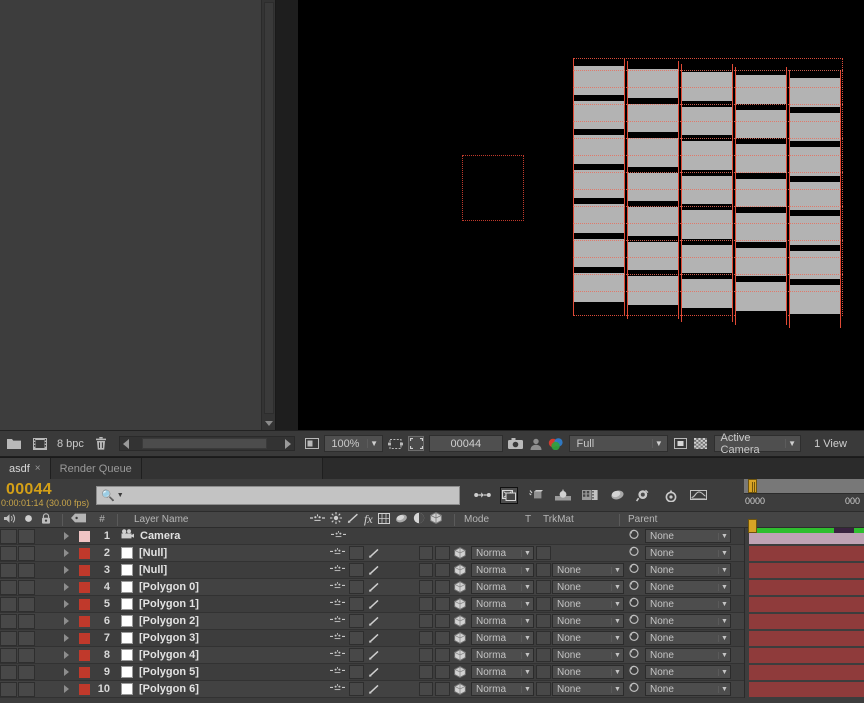 This screenshot has width=864, height=703. What do you see at coordinates (804, 604) in the screenshot?
I see `layer-duration-area` at bounding box center [804, 604].